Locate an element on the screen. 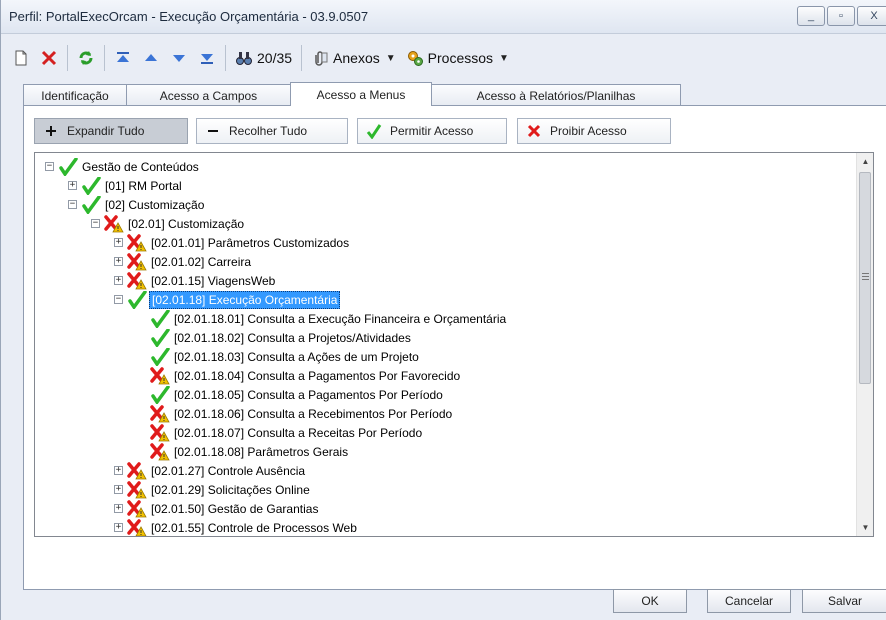 The height and width of the screenshot is (620, 886). tree-node: − [02.01.18] Execução Orçamentária is located at coordinates (227, 299).